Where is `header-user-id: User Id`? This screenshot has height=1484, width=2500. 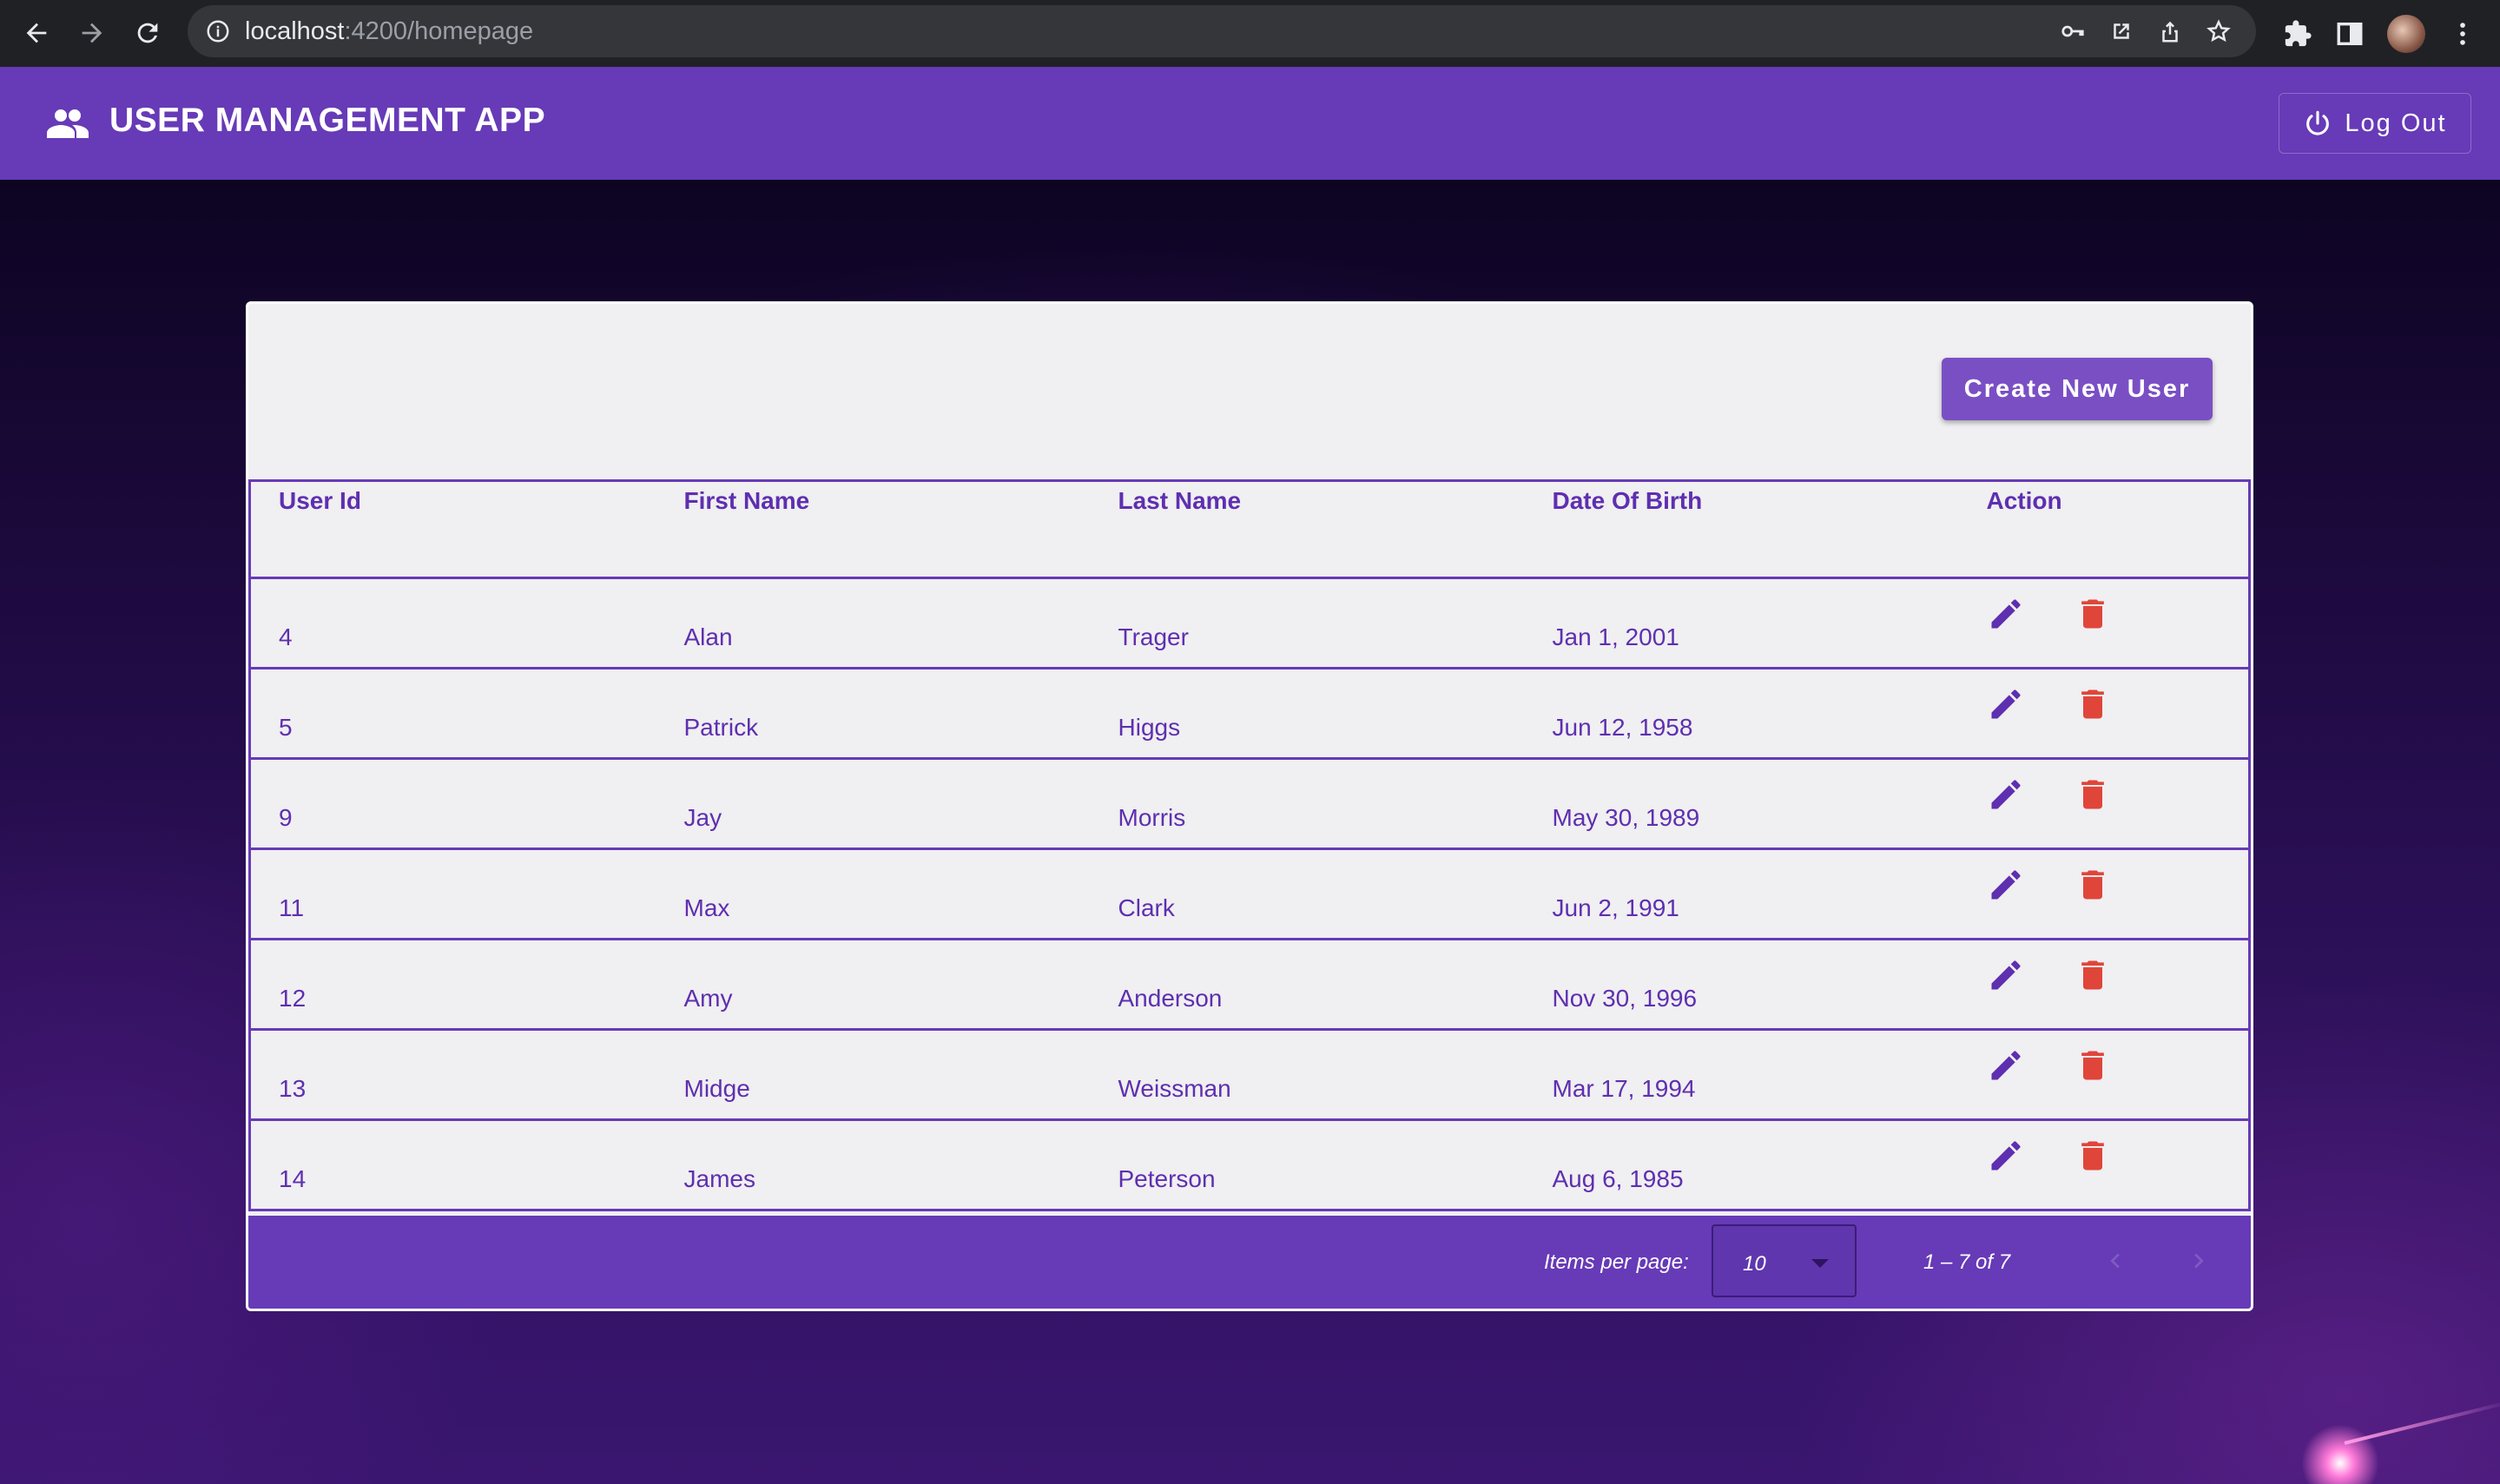 header-user-id: User Id is located at coordinates (466, 529).